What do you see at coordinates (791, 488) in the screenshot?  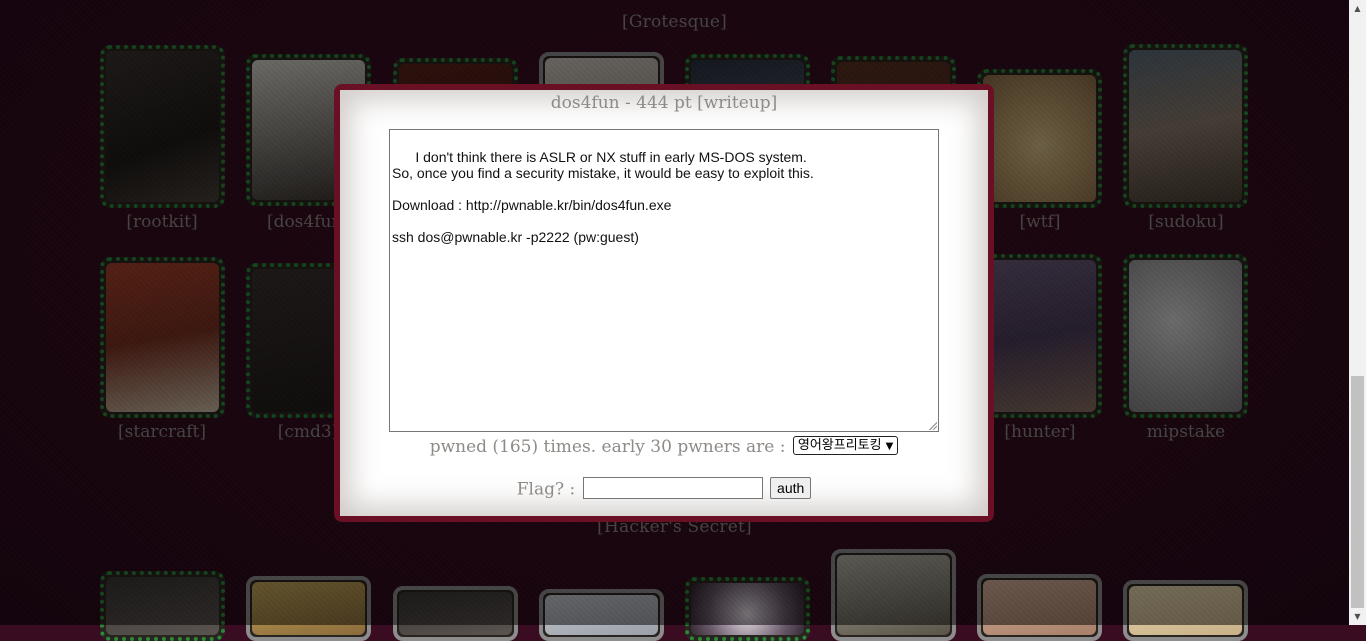 I see `auth-button: auth` at bounding box center [791, 488].